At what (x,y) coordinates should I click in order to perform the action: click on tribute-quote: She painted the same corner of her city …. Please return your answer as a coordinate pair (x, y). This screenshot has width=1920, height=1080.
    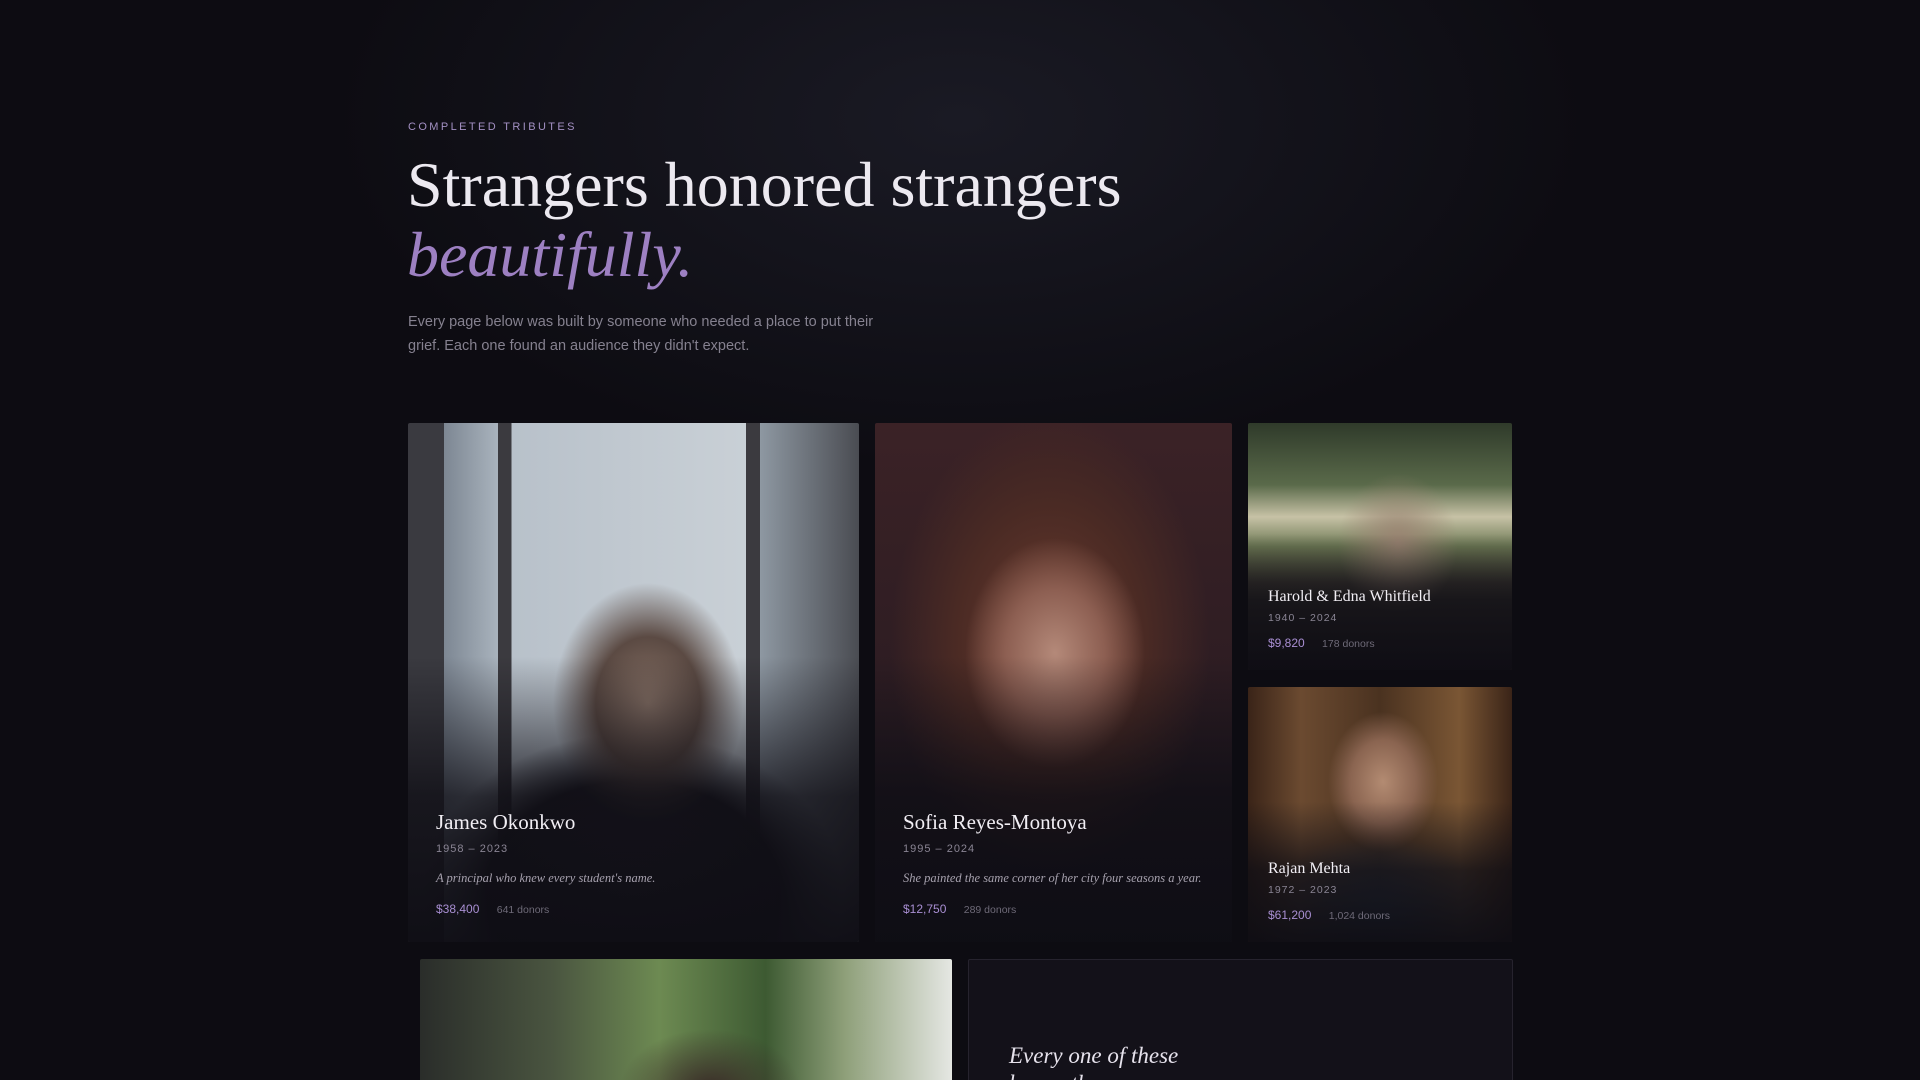
    Looking at the image, I should click on (1052, 878).